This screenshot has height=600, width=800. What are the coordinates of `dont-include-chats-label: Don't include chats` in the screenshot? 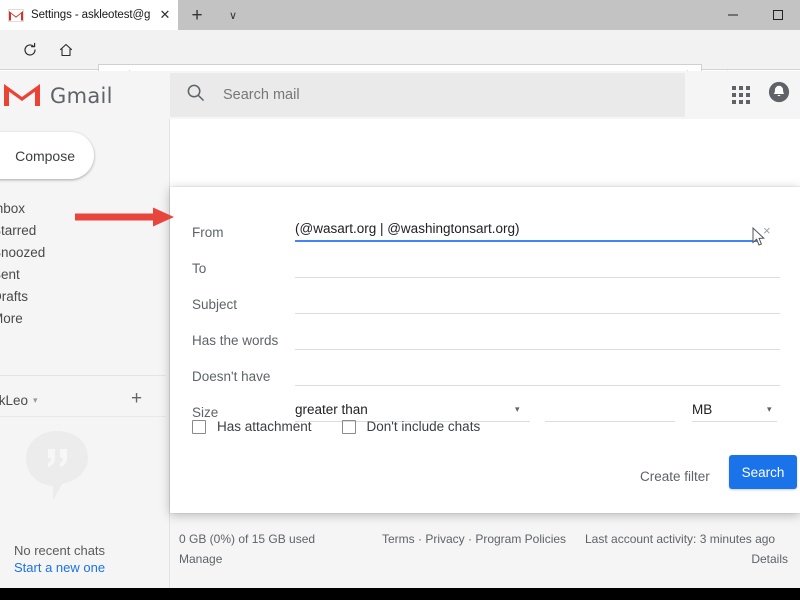 It's located at (423, 426).